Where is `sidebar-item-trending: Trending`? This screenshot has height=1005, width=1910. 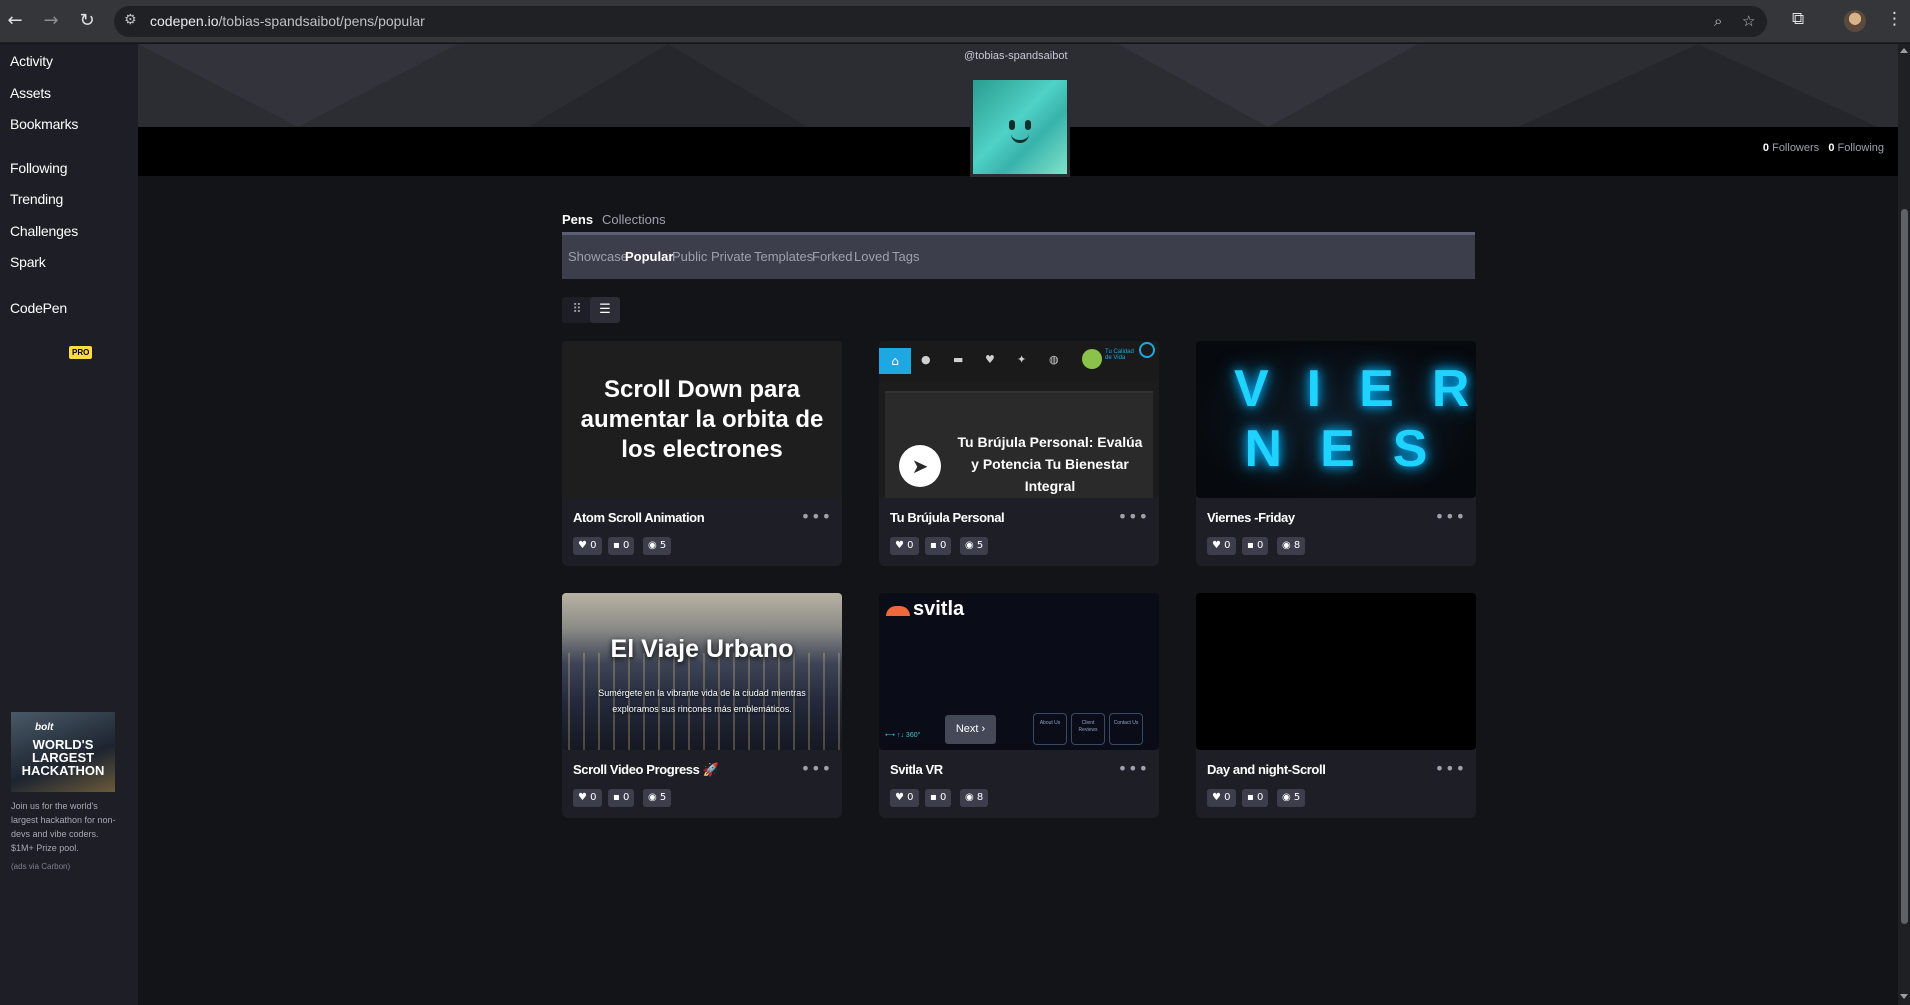
sidebar-item-trending: Trending is located at coordinates (36, 199).